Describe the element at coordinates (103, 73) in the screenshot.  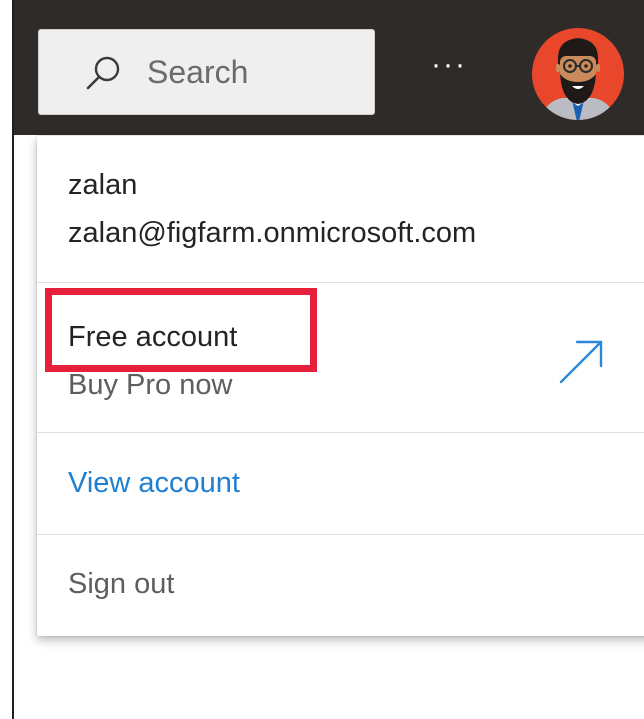
I see `search-icon` at that location.